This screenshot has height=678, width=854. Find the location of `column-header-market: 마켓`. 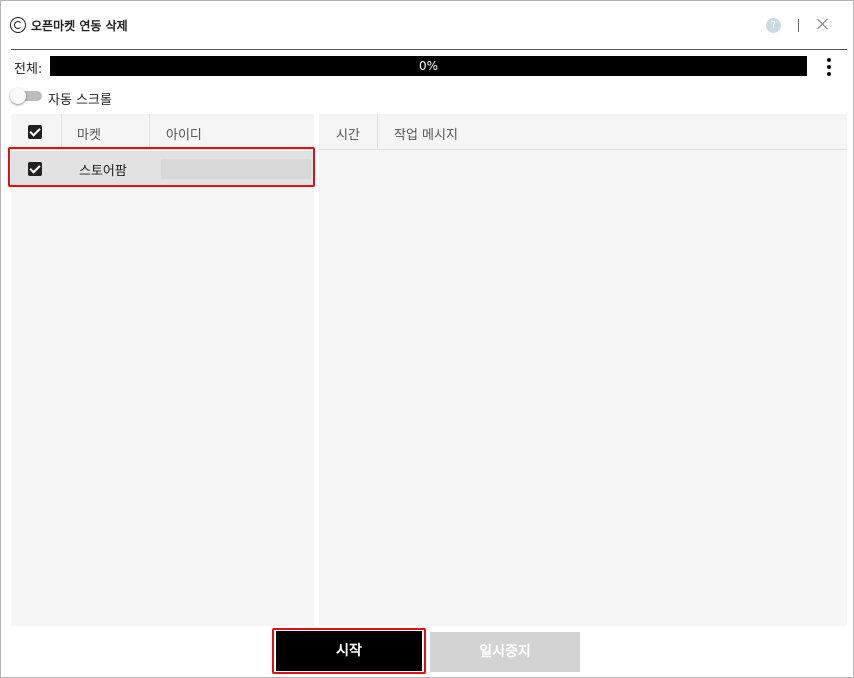

column-header-market: 마켓 is located at coordinates (89, 135).